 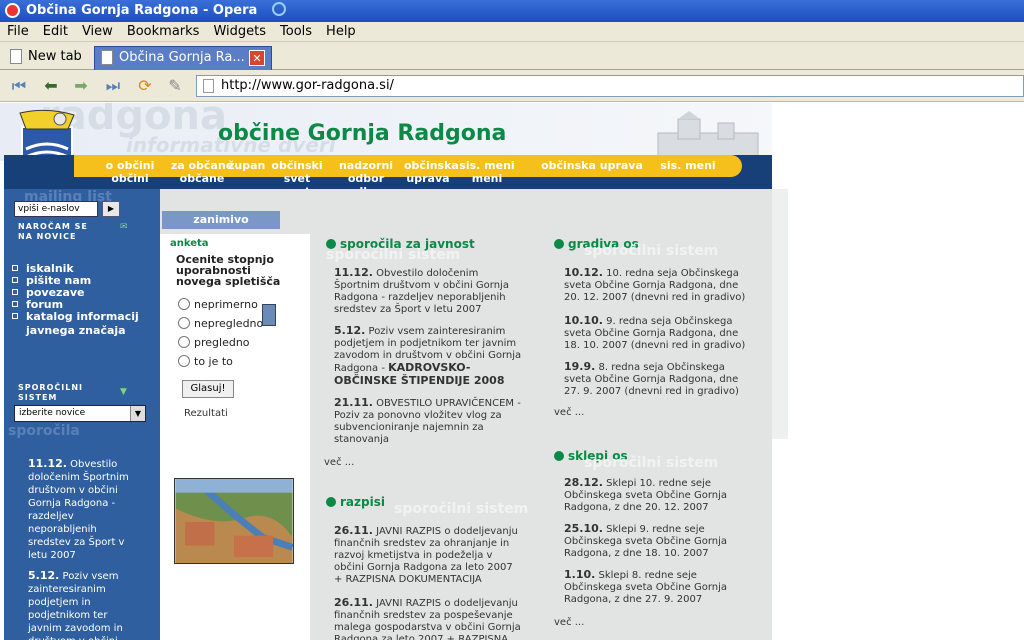 I want to click on news-select-value: izberite novice, so click(x=52, y=413).